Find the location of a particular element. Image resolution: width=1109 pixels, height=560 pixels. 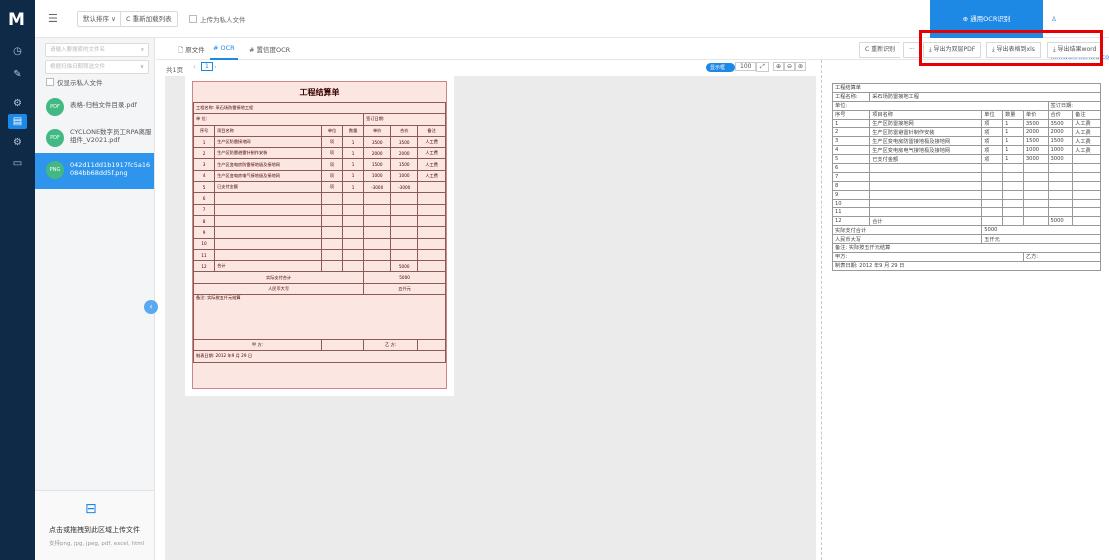

table-cell: 生产区变电房防雷接地极及接地网 is located at coordinates (926, 141).